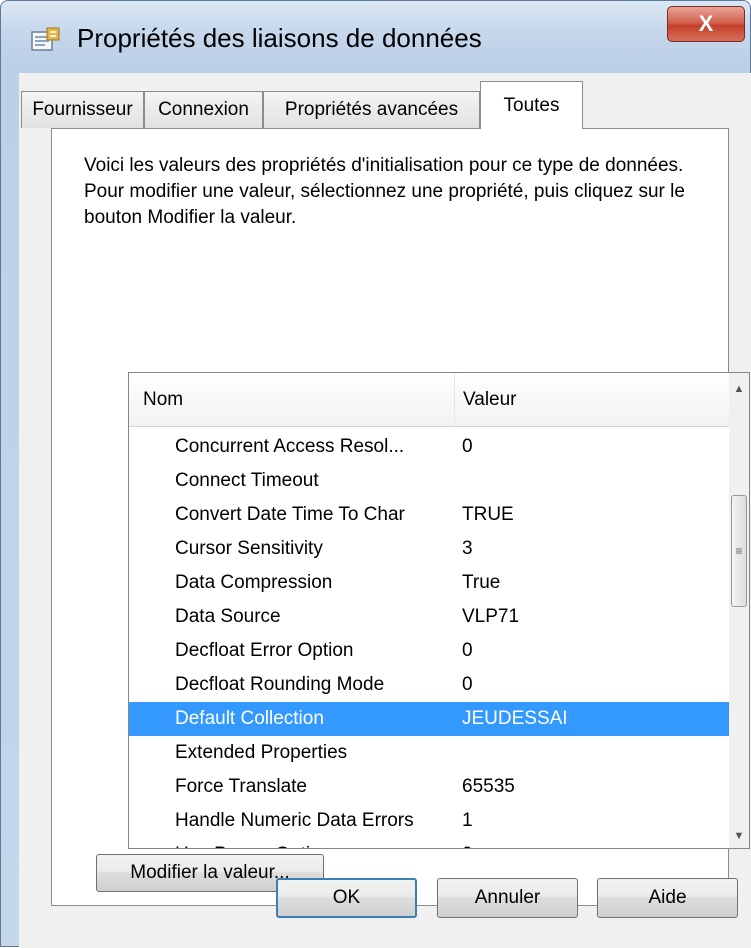 This screenshot has width=751, height=948. I want to click on list-row: Convert Date Time To Char TRUE, so click(429, 515).